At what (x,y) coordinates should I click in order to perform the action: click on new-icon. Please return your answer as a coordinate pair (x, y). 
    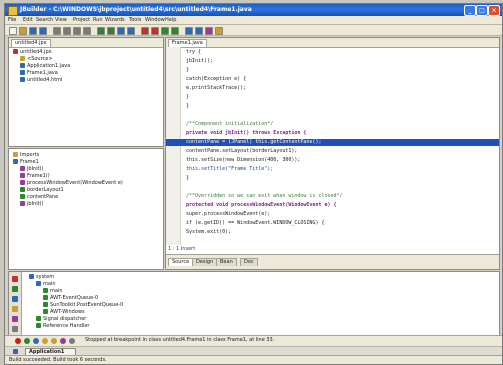
    Looking at the image, I should click on (13, 31).